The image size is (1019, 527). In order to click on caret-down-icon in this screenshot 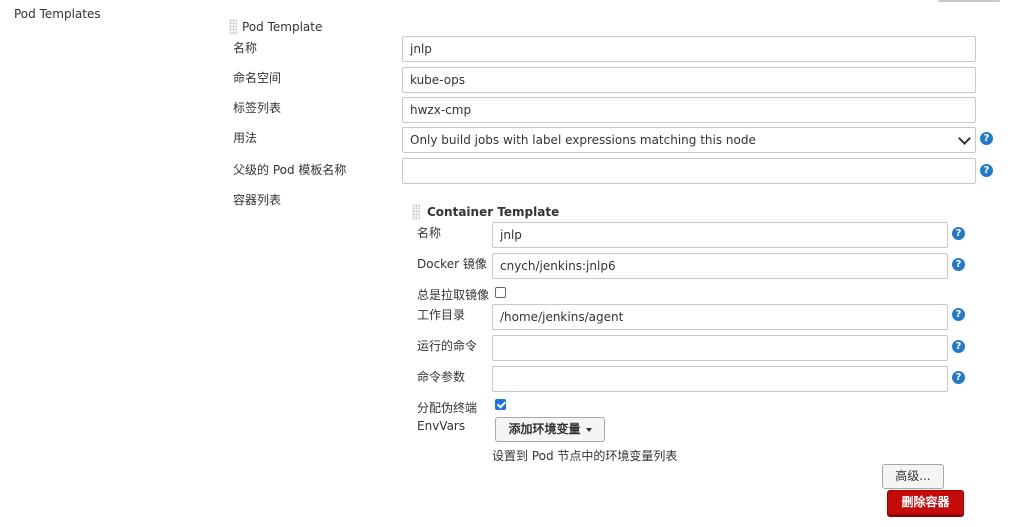, I will do `click(588, 429)`.